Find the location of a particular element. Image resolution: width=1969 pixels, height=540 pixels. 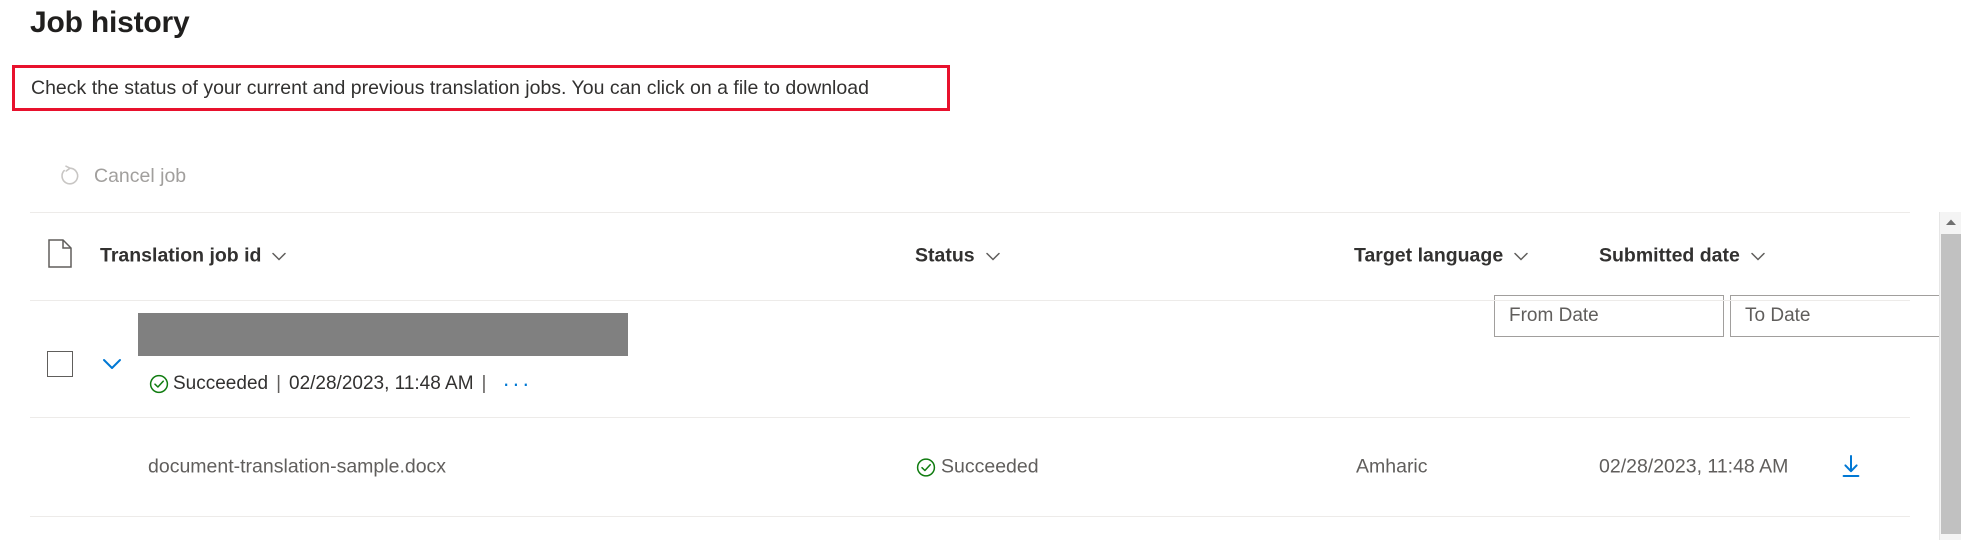

column-header-label: Translation job id is located at coordinates (181, 255).